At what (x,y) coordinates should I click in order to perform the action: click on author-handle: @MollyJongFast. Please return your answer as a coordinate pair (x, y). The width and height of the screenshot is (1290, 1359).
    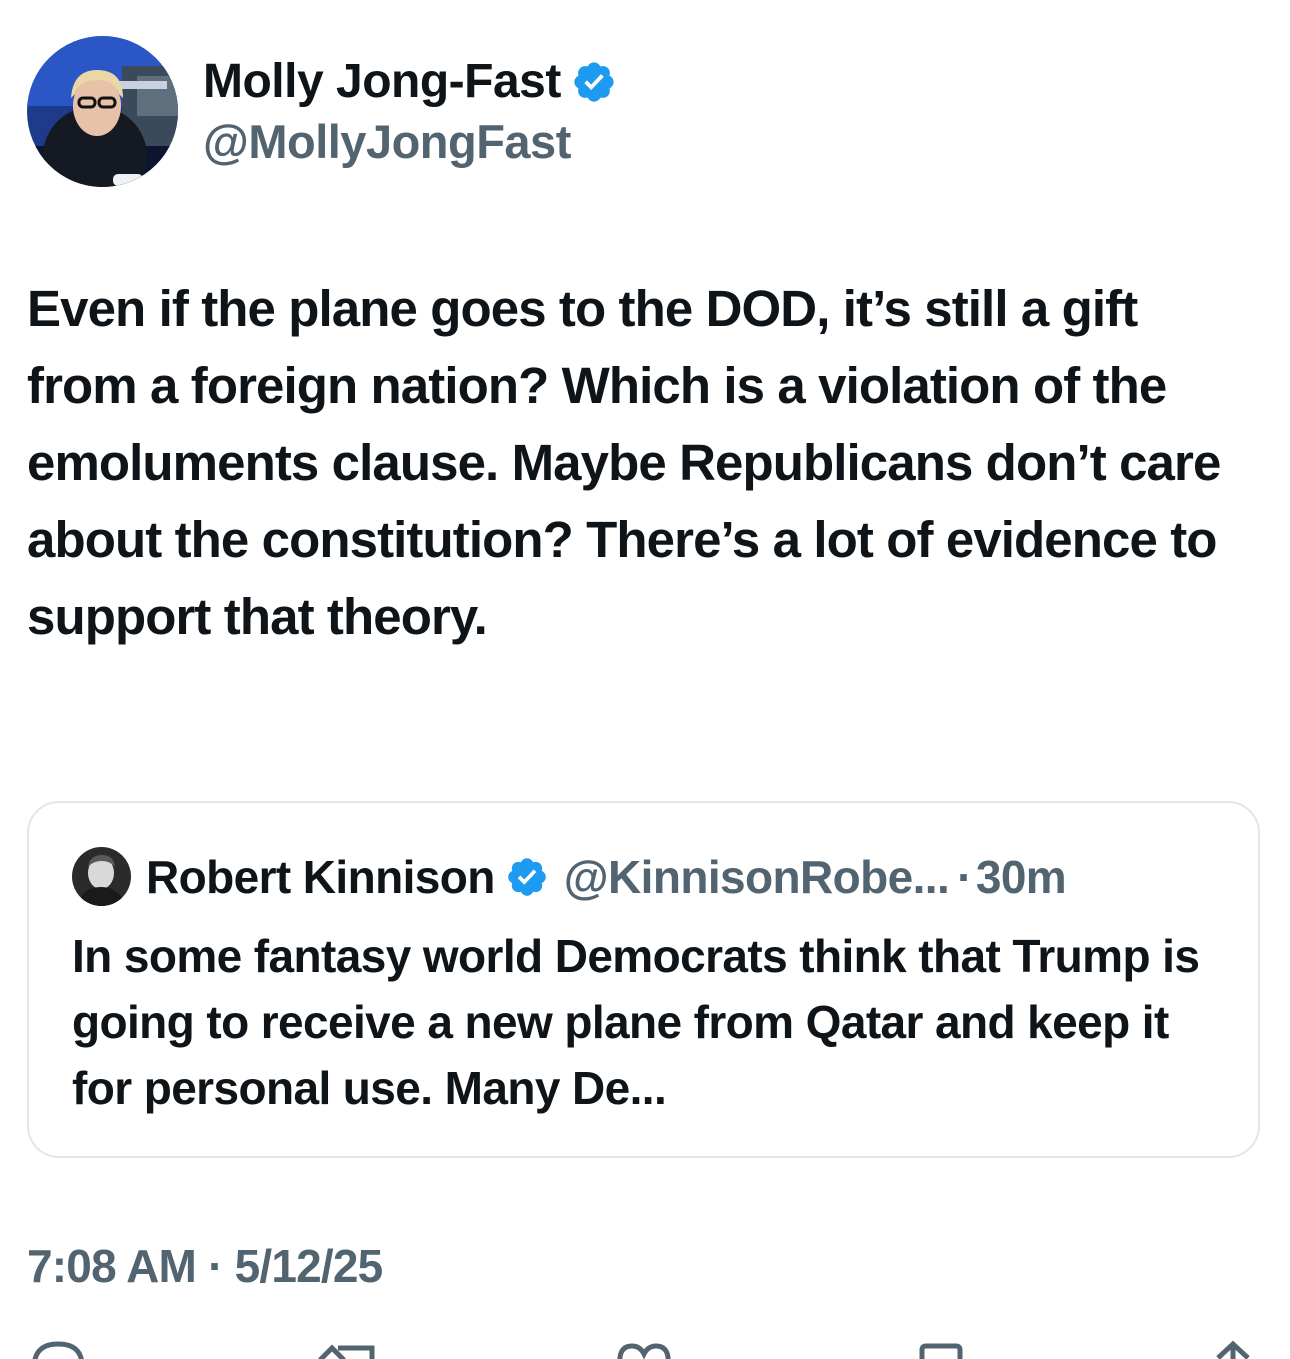
    Looking at the image, I should click on (410, 142).